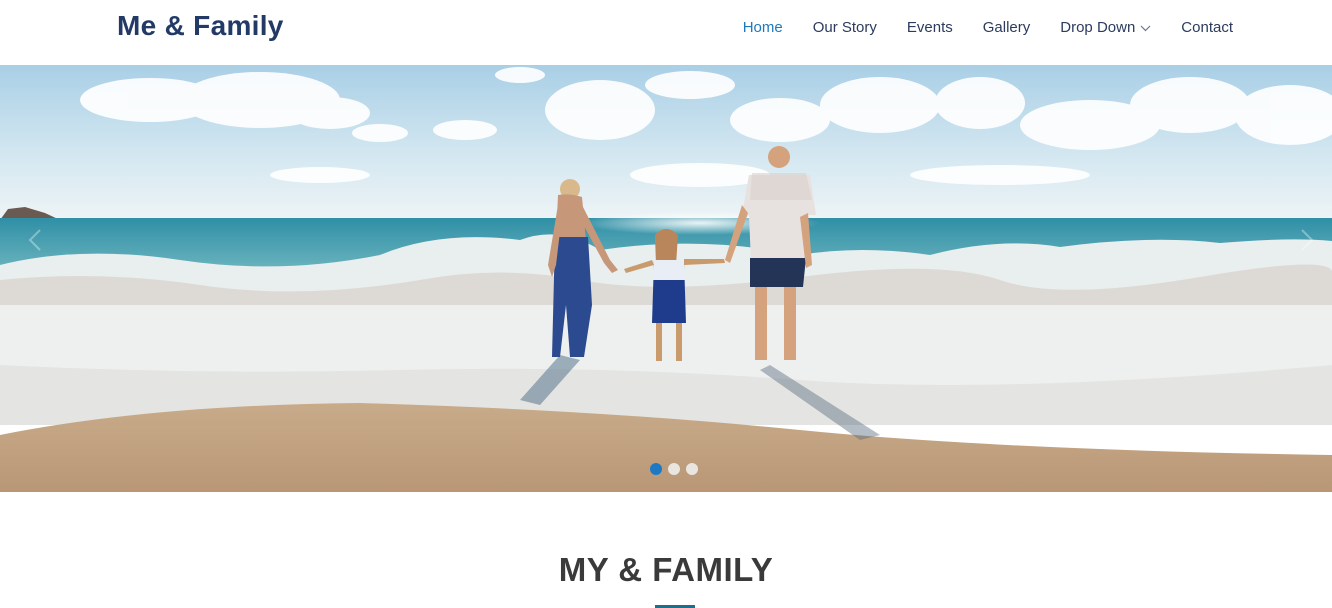 The height and width of the screenshot is (608, 1332). I want to click on nav-contact-label: Contact, so click(1207, 27).